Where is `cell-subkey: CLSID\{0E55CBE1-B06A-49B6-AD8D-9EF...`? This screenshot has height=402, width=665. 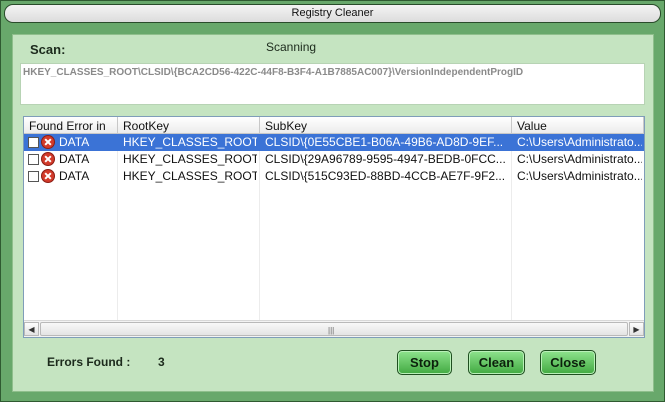 cell-subkey: CLSID\{0E55CBE1-B06A-49B6-AD8D-9EF... is located at coordinates (384, 142).